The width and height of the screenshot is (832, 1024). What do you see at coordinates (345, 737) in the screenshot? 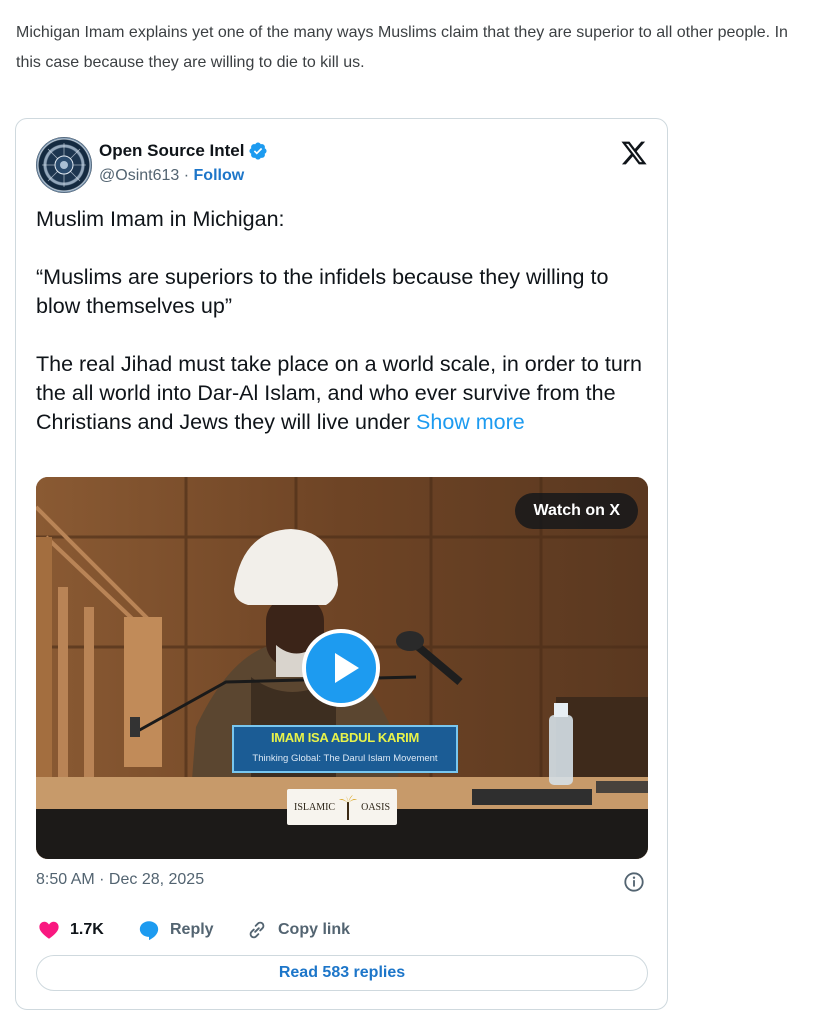
I see `speaker-name: IMAM ISA ABDUL KARIM` at bounding box center [345, 737].